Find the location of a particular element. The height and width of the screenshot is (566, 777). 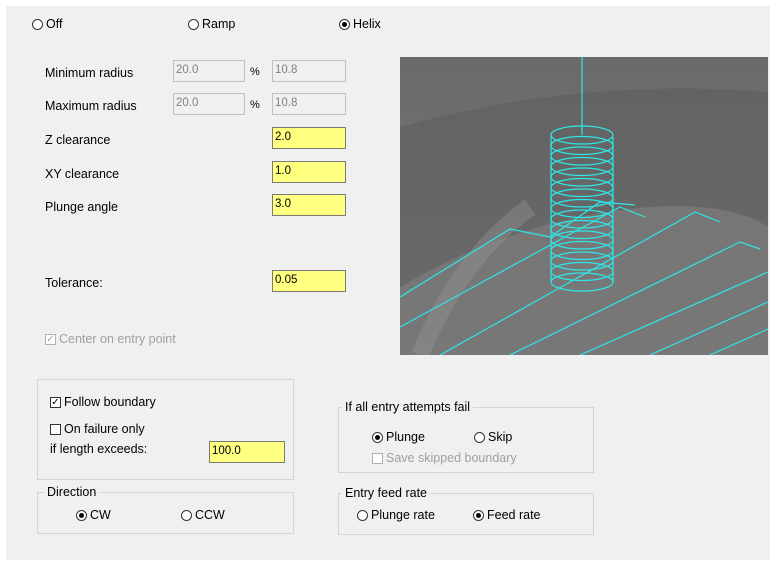

follow-boundary-checkbox: ✓ Follow boundary is located at coordinates (103, 402).